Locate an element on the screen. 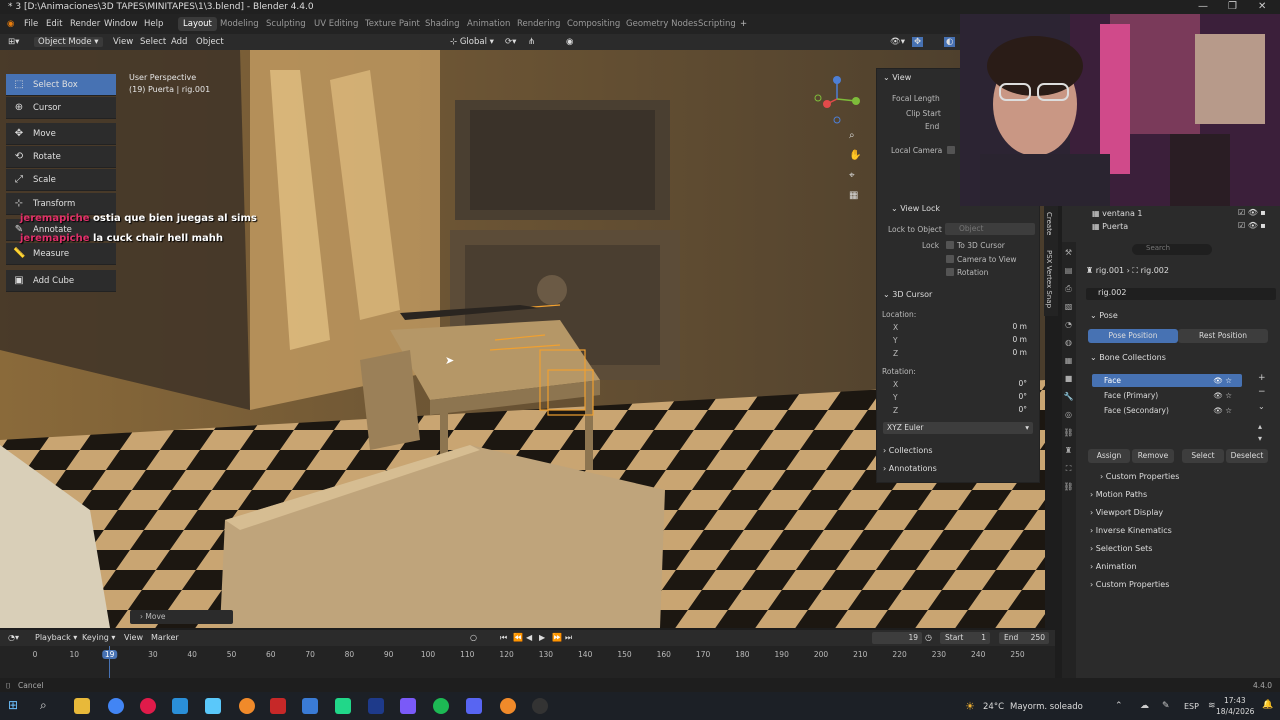 The height and width of the screenshot is (720, 1280). obs-icon is located at coordinates (540, 706).